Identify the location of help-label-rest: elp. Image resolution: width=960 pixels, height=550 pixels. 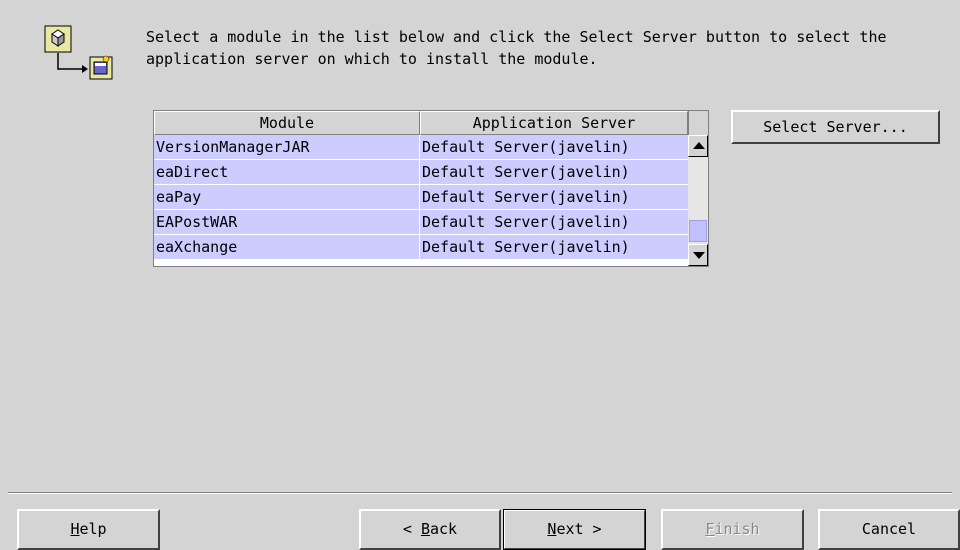
(93, 529).